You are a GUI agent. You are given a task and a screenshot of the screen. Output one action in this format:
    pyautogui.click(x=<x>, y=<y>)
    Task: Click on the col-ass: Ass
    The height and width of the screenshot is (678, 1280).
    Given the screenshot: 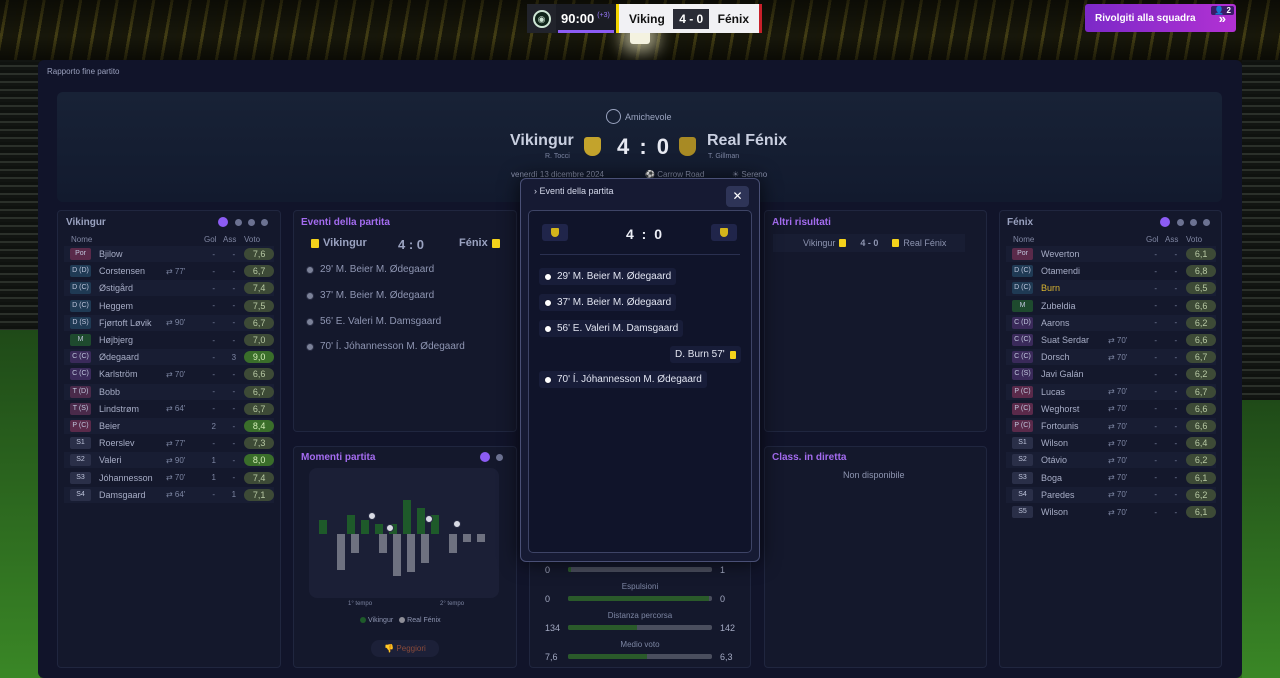 What is the action you would take?
    pyautogui.click(x=229, y=239)
    